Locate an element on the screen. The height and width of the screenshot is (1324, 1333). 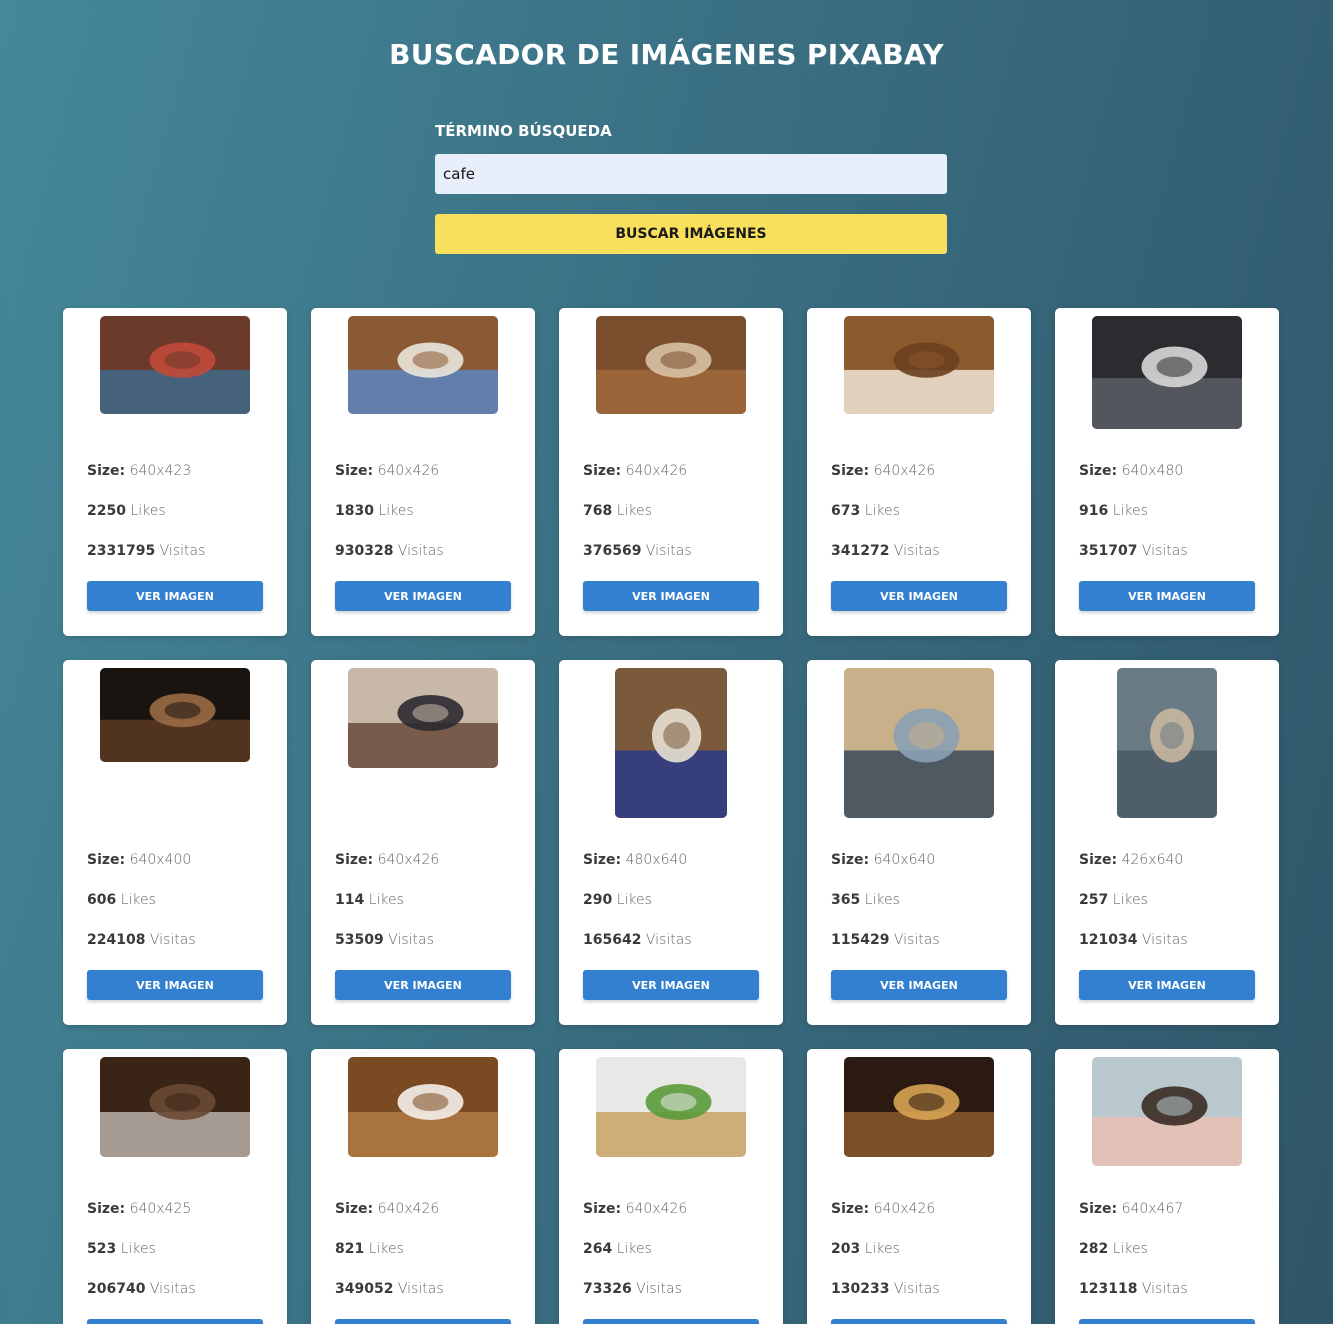
result-views: 206740 Visitas is located at coordinates (141, 1289).